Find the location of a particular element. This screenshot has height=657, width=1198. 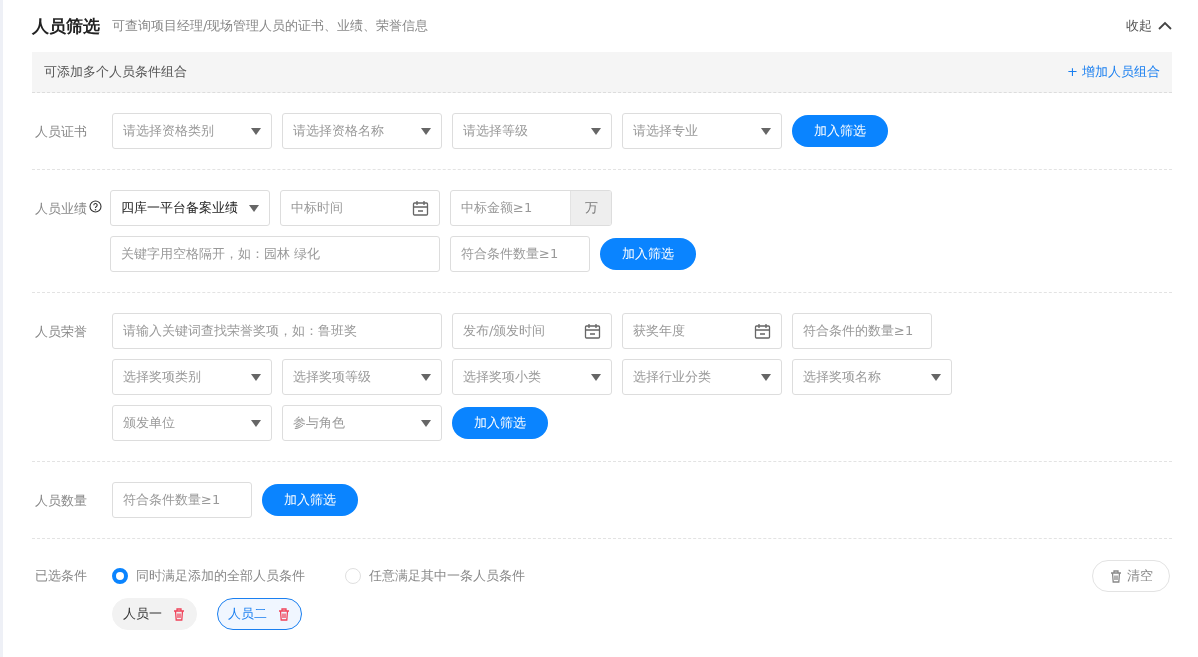

dropdown: 选择奖项等级 is located at coordinates (362, 377).